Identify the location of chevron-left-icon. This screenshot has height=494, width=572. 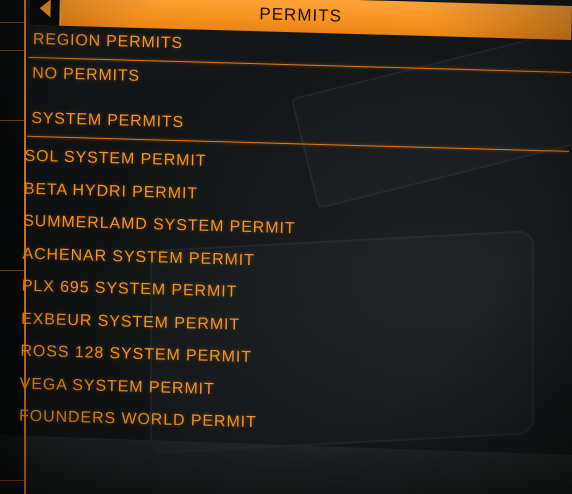
(44, 9).